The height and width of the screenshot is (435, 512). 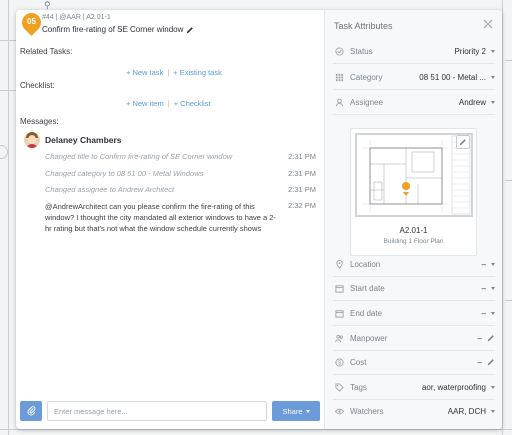 I want to click on related-tasks-links: + New task | + Existing task, so click(x=174, y=72).